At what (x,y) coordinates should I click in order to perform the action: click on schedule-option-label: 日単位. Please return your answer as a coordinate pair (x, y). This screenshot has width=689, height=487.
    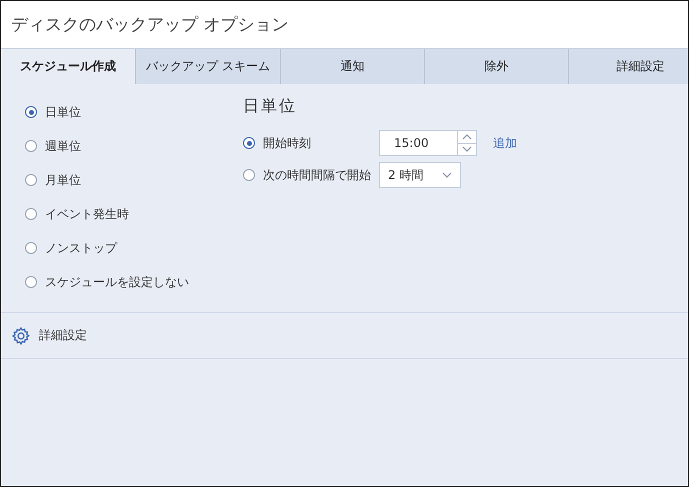
    Looking at the image, I should click on (63, 112).